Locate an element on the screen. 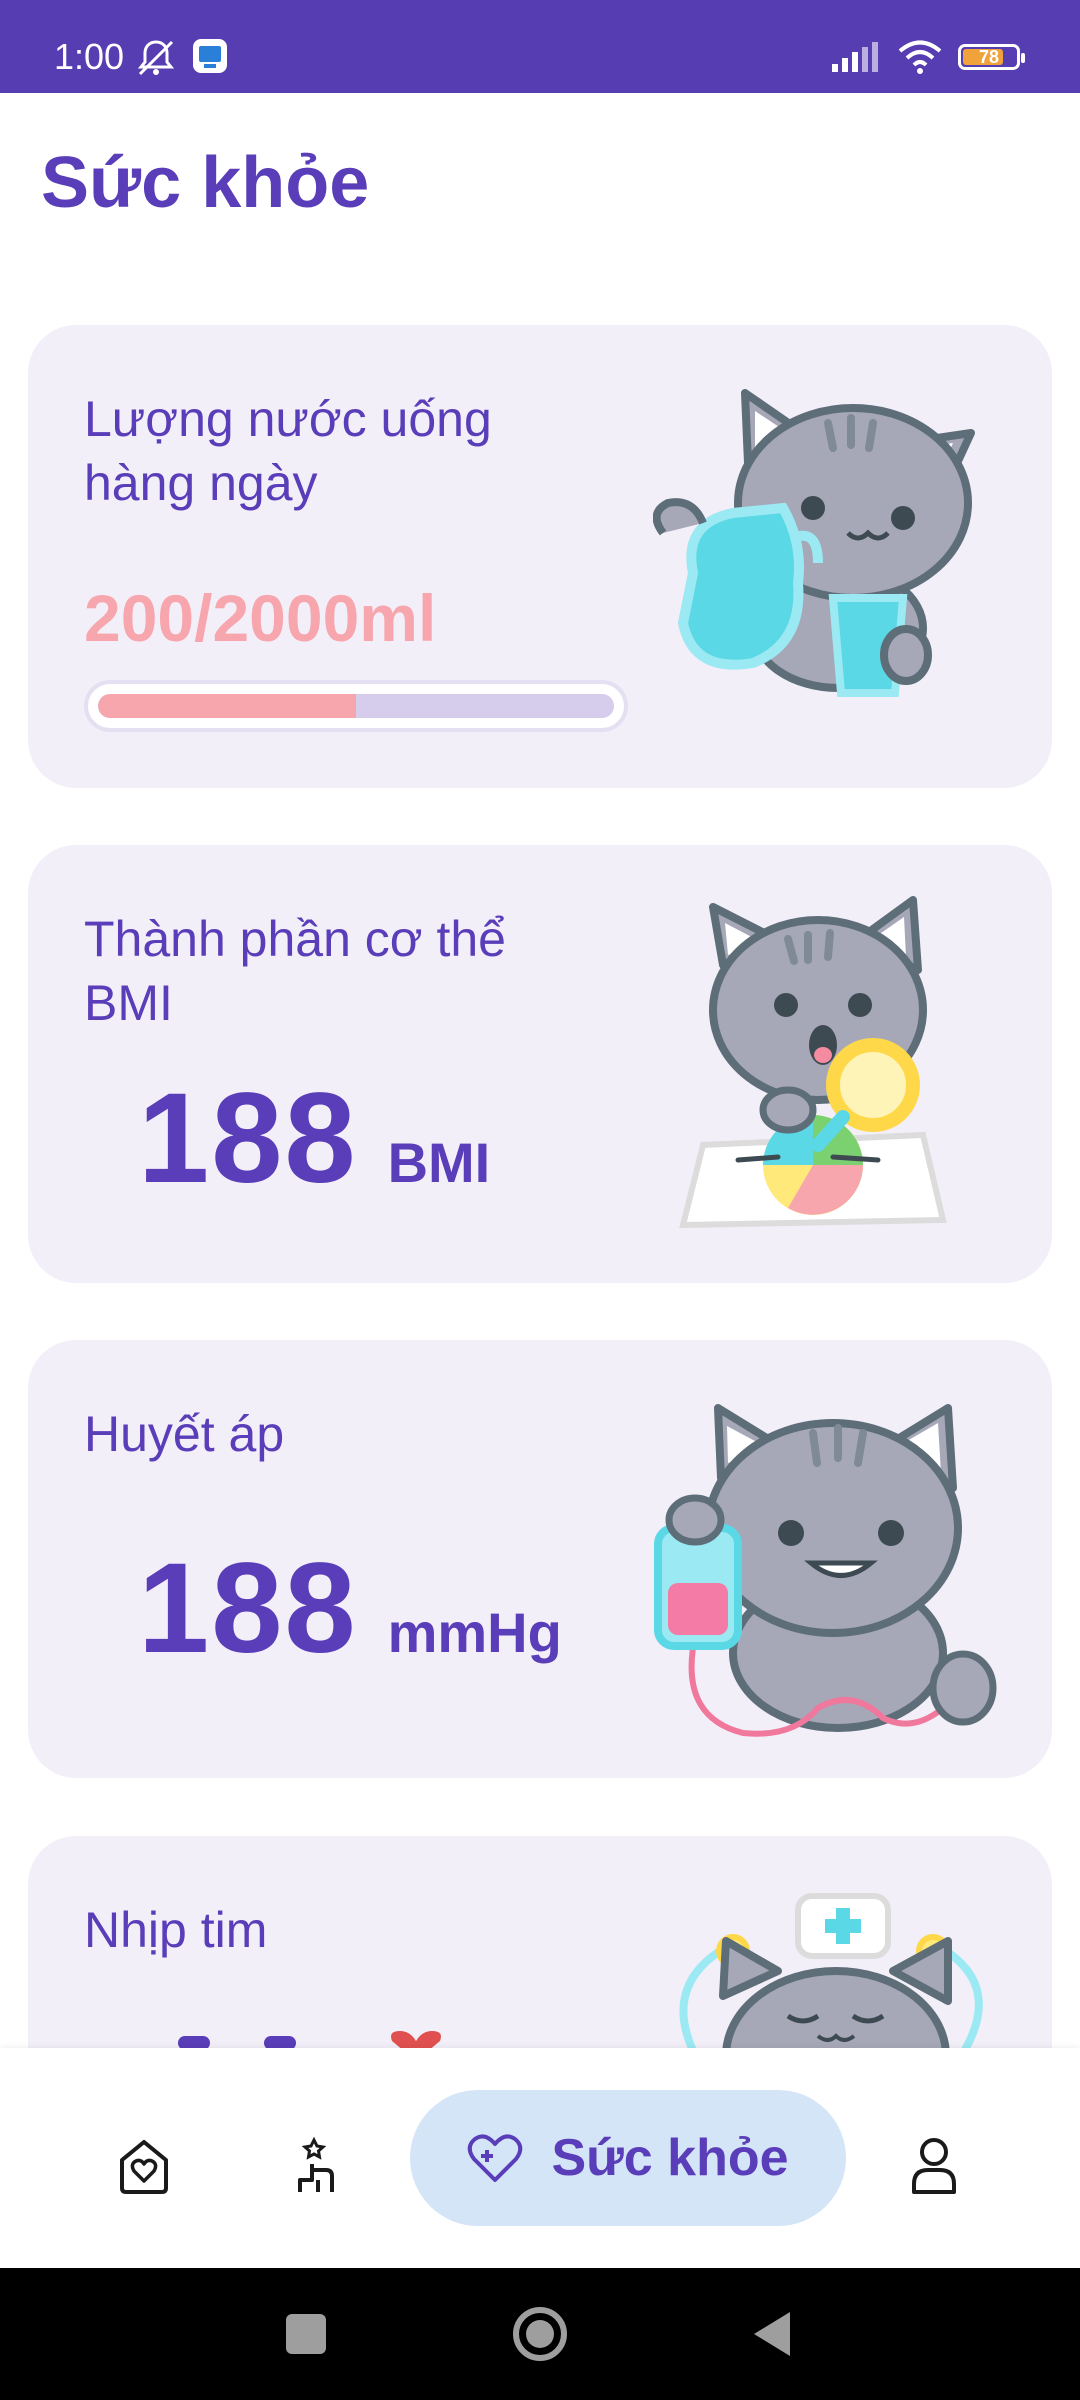 This screenshot has width=1080, height=2400. water-card-label: Lượng nước uống hàng ngày is located at coordinates (288, 451).